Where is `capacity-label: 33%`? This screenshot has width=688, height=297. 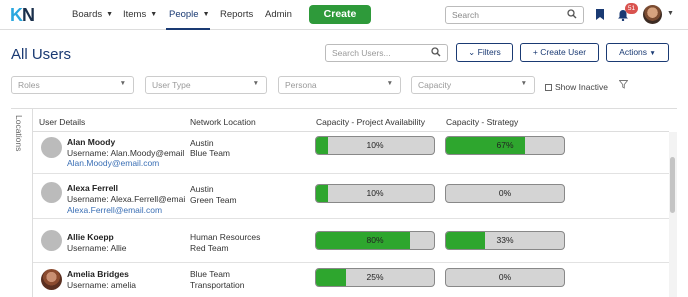
capacity-label: 33% is located at coordinates (505, 240).